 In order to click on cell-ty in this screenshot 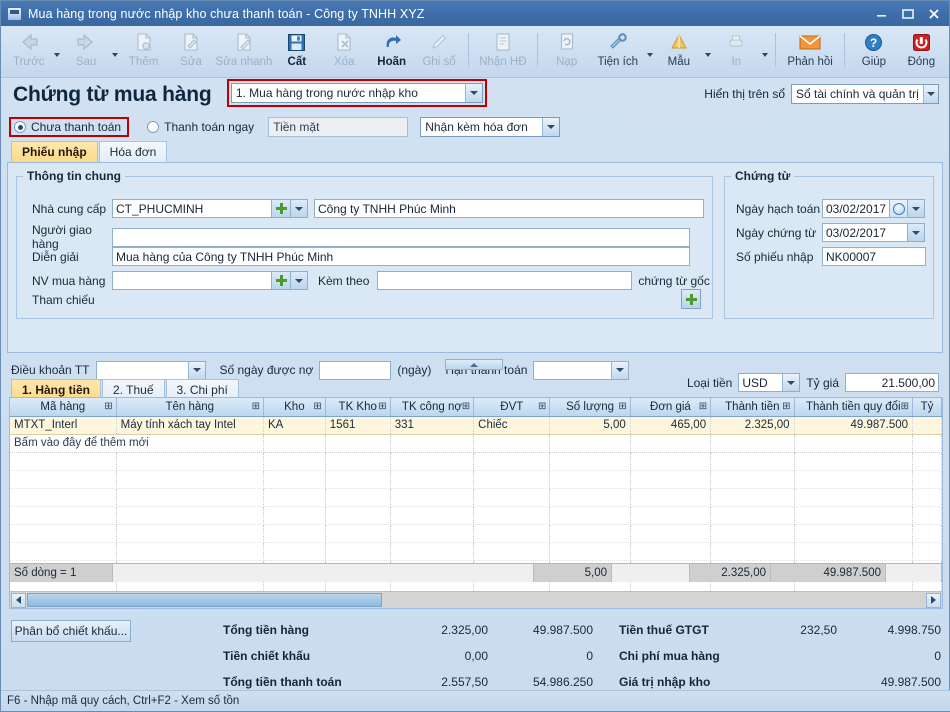, I will do `click(927, 425)`.